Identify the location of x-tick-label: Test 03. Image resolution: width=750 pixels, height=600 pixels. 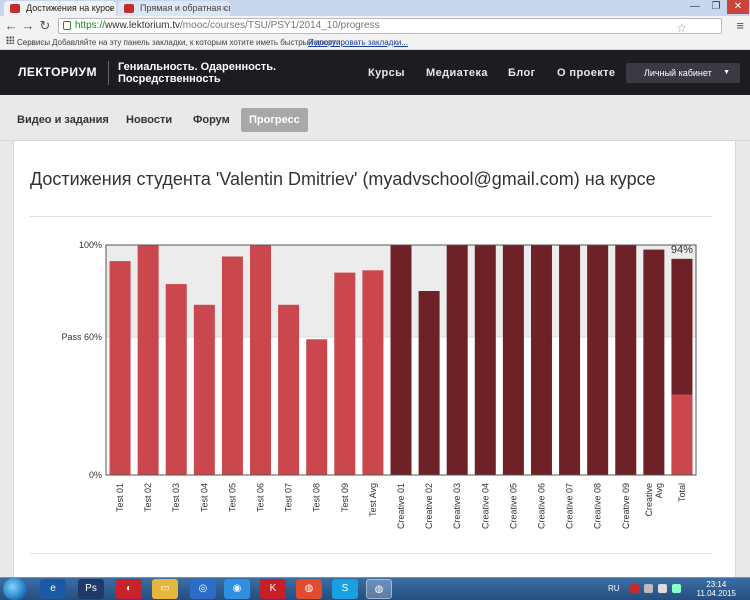
(176, 497).